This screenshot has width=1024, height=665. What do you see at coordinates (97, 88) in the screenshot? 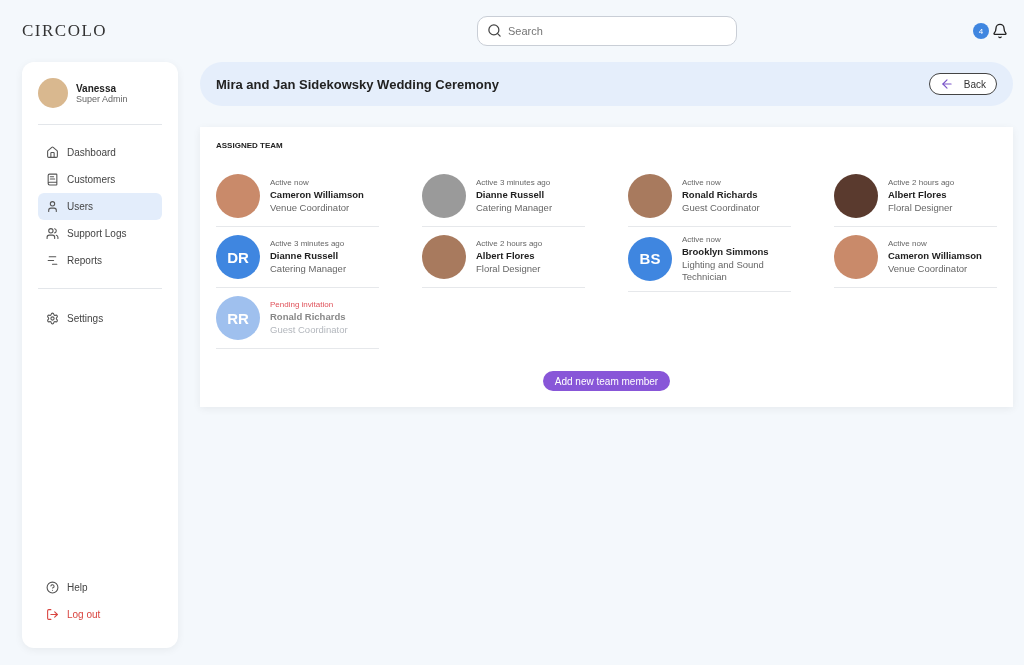
I see `user-name: Vanessa` at bounding box center [97, 88].